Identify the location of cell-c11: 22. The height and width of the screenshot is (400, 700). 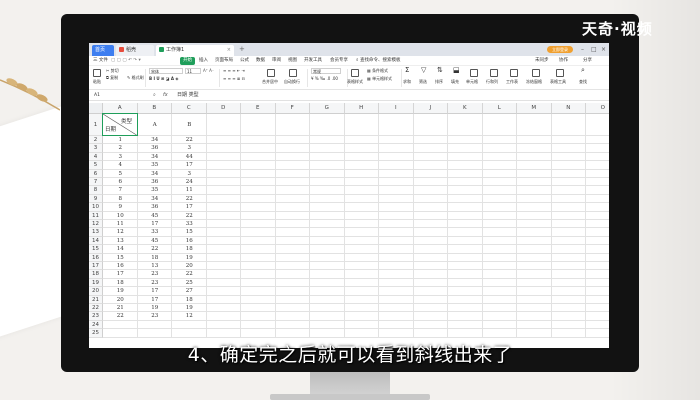
(189, 216).